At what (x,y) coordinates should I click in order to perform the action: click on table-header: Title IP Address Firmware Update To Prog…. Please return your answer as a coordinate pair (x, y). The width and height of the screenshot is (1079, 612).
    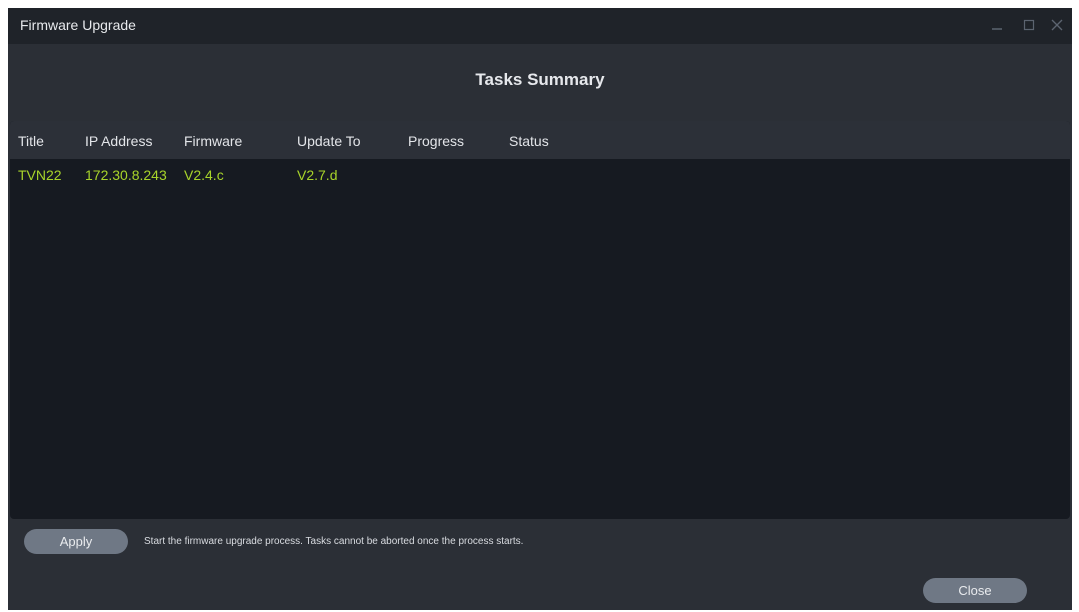
    Looking at the image, I should click on (540, 140).